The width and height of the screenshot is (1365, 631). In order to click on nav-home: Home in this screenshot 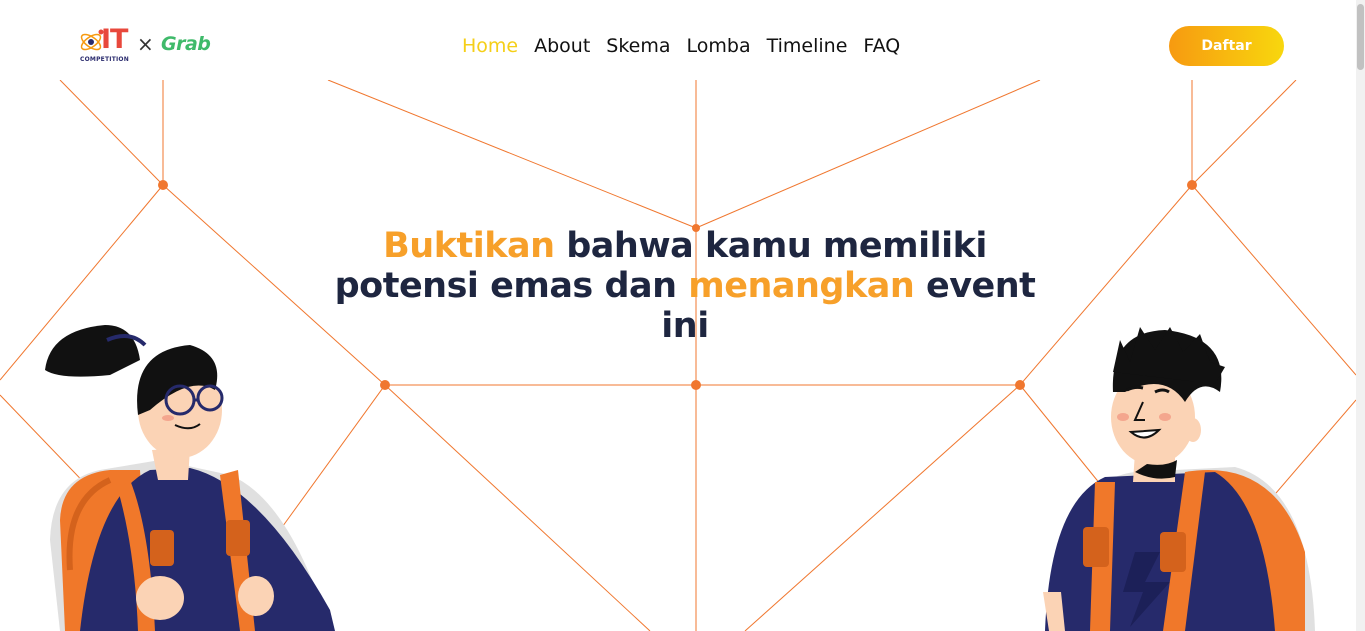, I will do `click(490, 46)`.